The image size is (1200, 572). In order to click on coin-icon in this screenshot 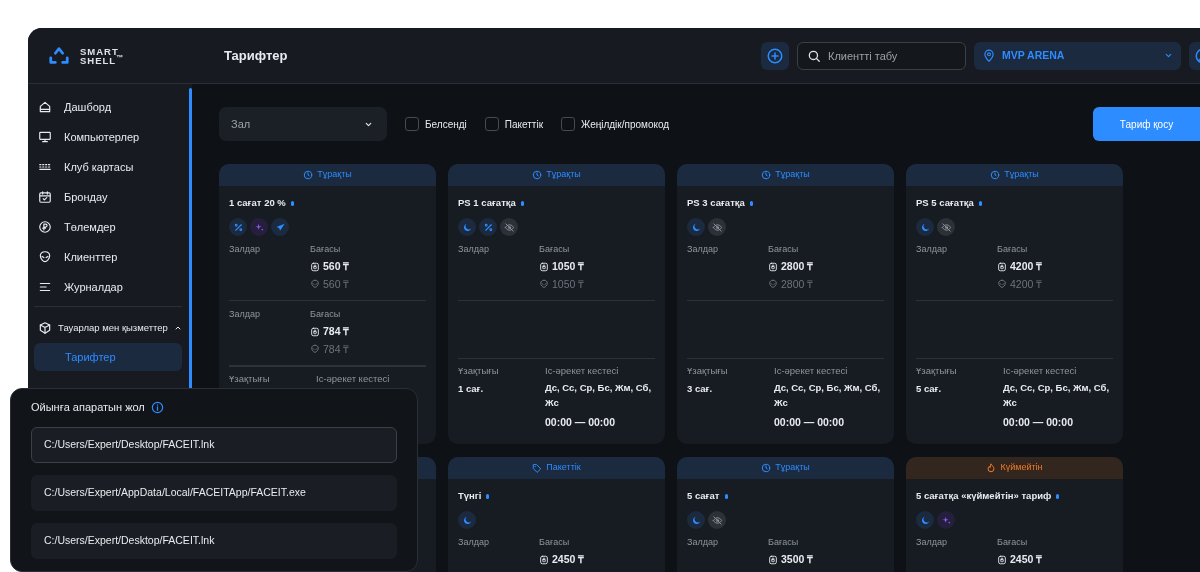, I will do `click(45, 227)`.